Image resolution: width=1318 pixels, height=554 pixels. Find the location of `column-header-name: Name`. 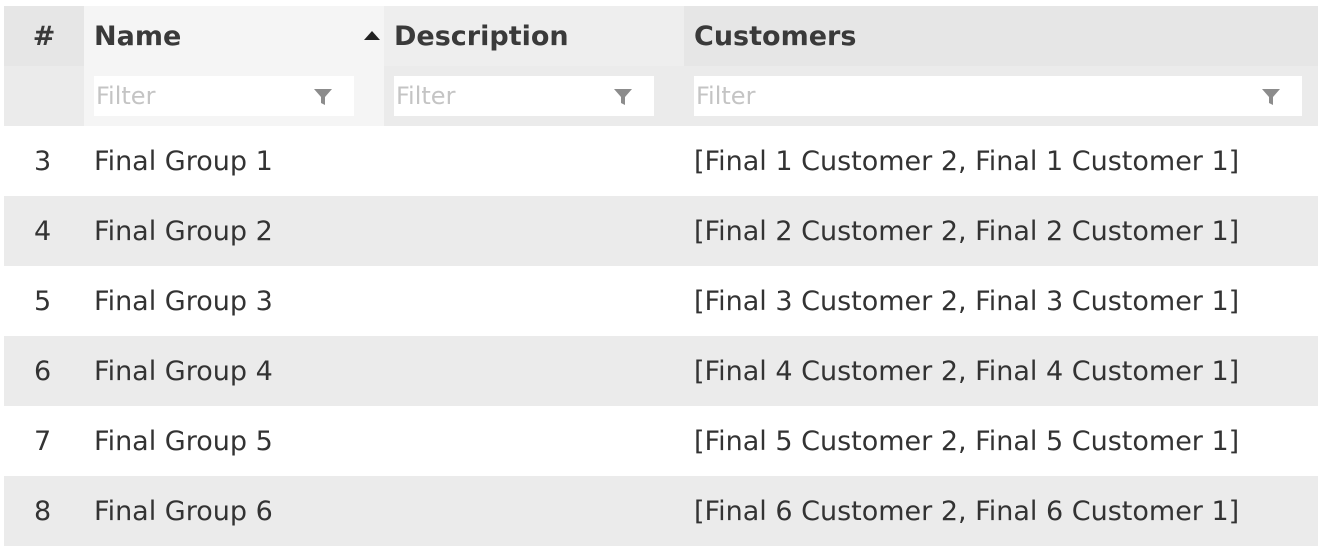

column-header-name: Name is located at coordinates (234, 36).